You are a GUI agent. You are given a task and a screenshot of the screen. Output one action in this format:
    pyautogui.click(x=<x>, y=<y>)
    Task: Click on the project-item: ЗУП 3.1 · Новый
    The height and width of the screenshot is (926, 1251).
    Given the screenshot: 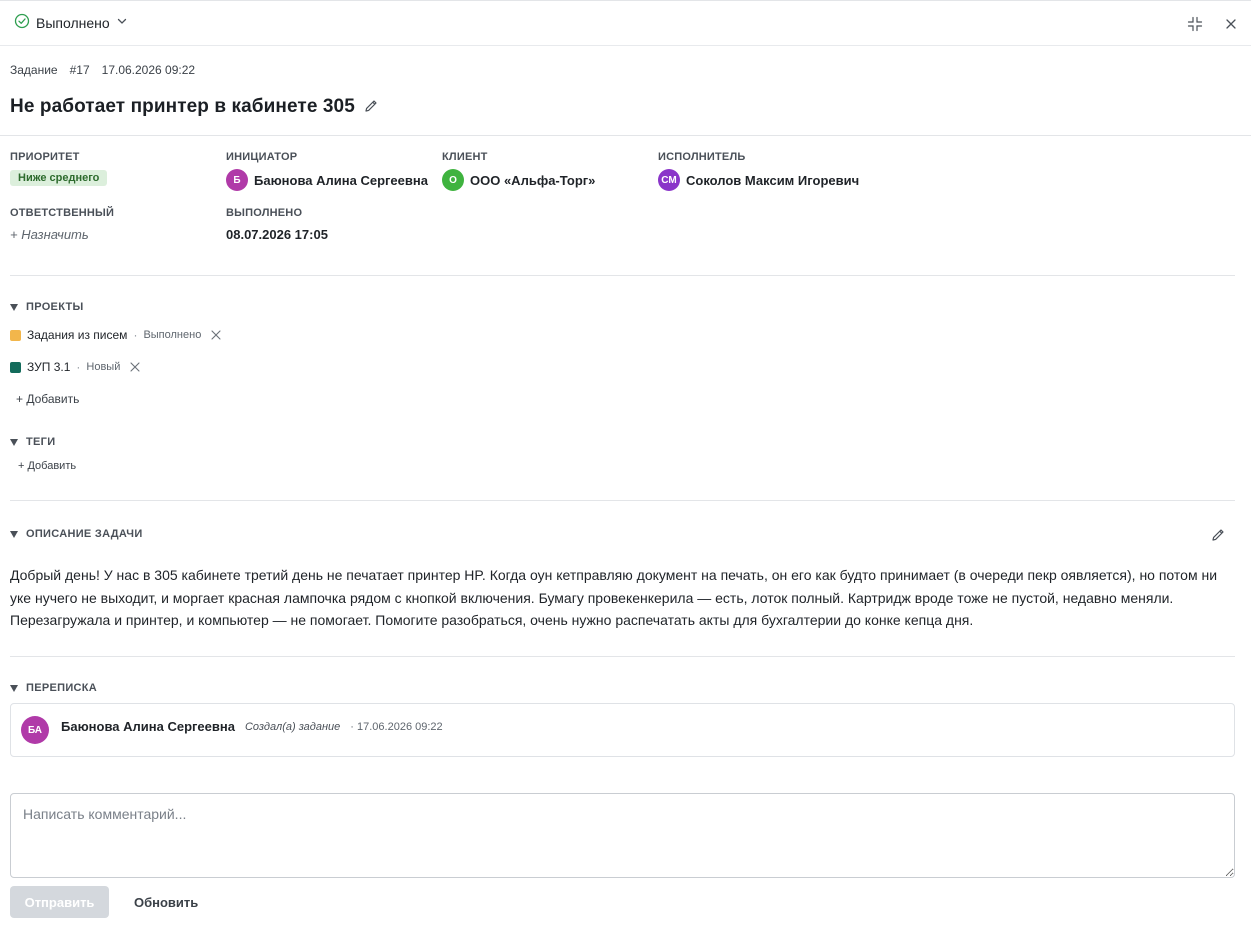 What is the action you would take?
    pyautogui.click(x=75, y=367)
    